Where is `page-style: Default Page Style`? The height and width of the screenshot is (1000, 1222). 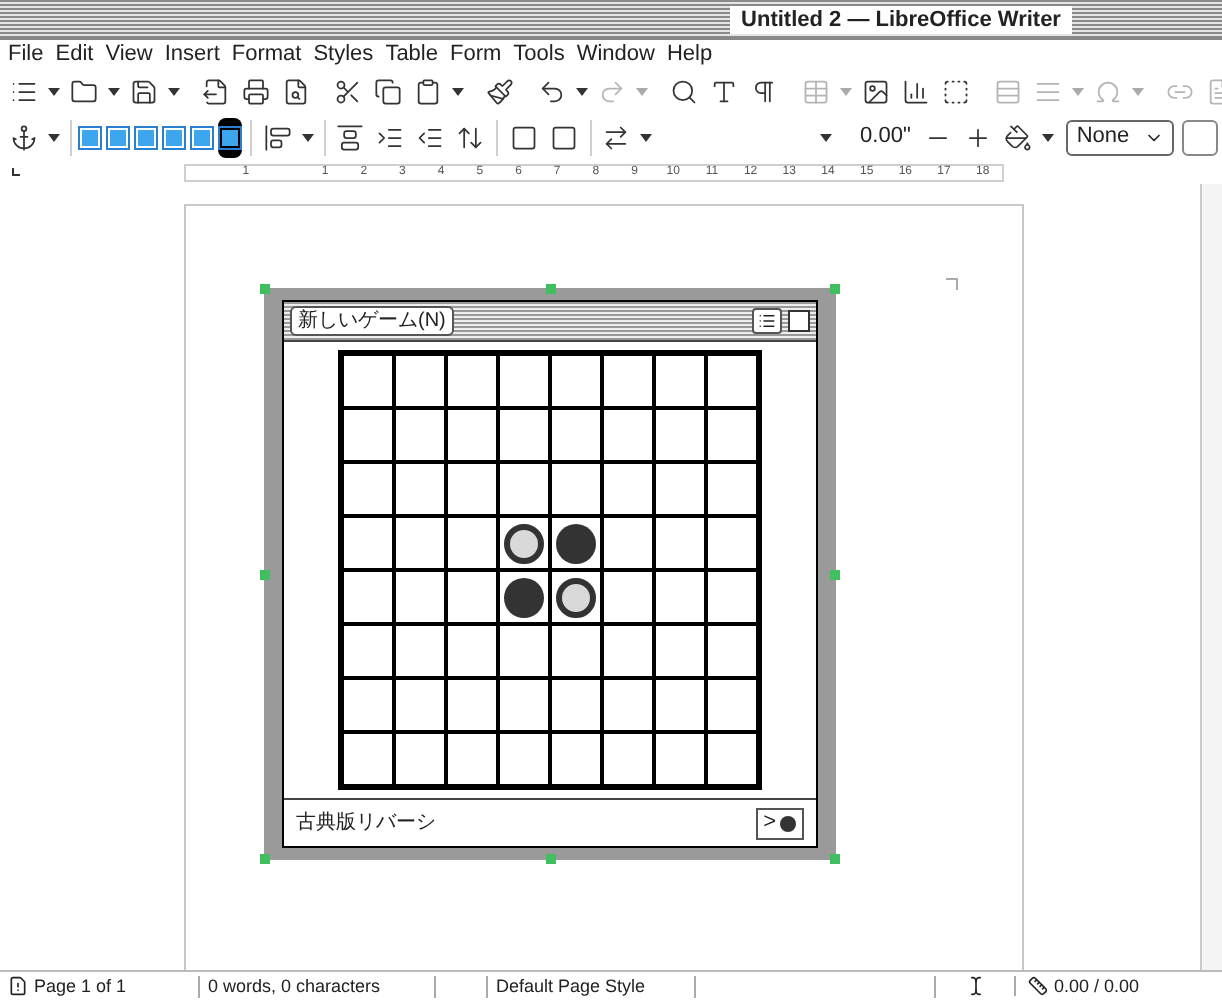 page-style: Default Page Style is located at coordinates (592, 986).